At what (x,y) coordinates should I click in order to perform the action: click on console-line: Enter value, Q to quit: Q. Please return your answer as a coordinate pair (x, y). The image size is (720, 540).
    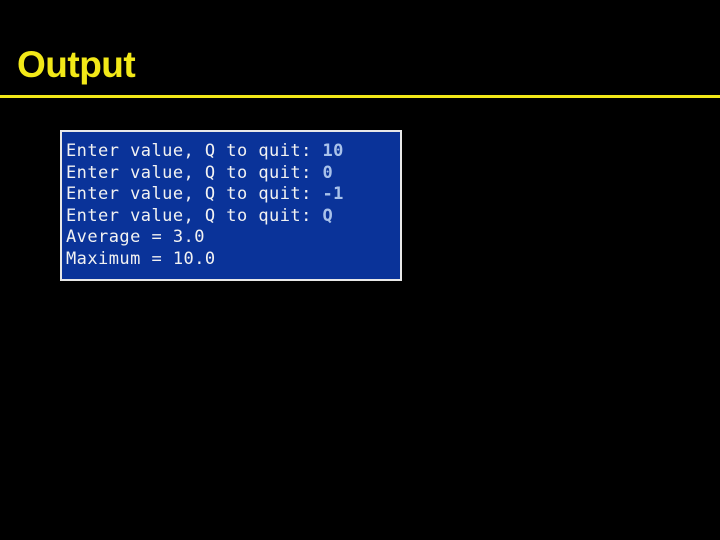
    Looking at the image, I should click on (233, 217).